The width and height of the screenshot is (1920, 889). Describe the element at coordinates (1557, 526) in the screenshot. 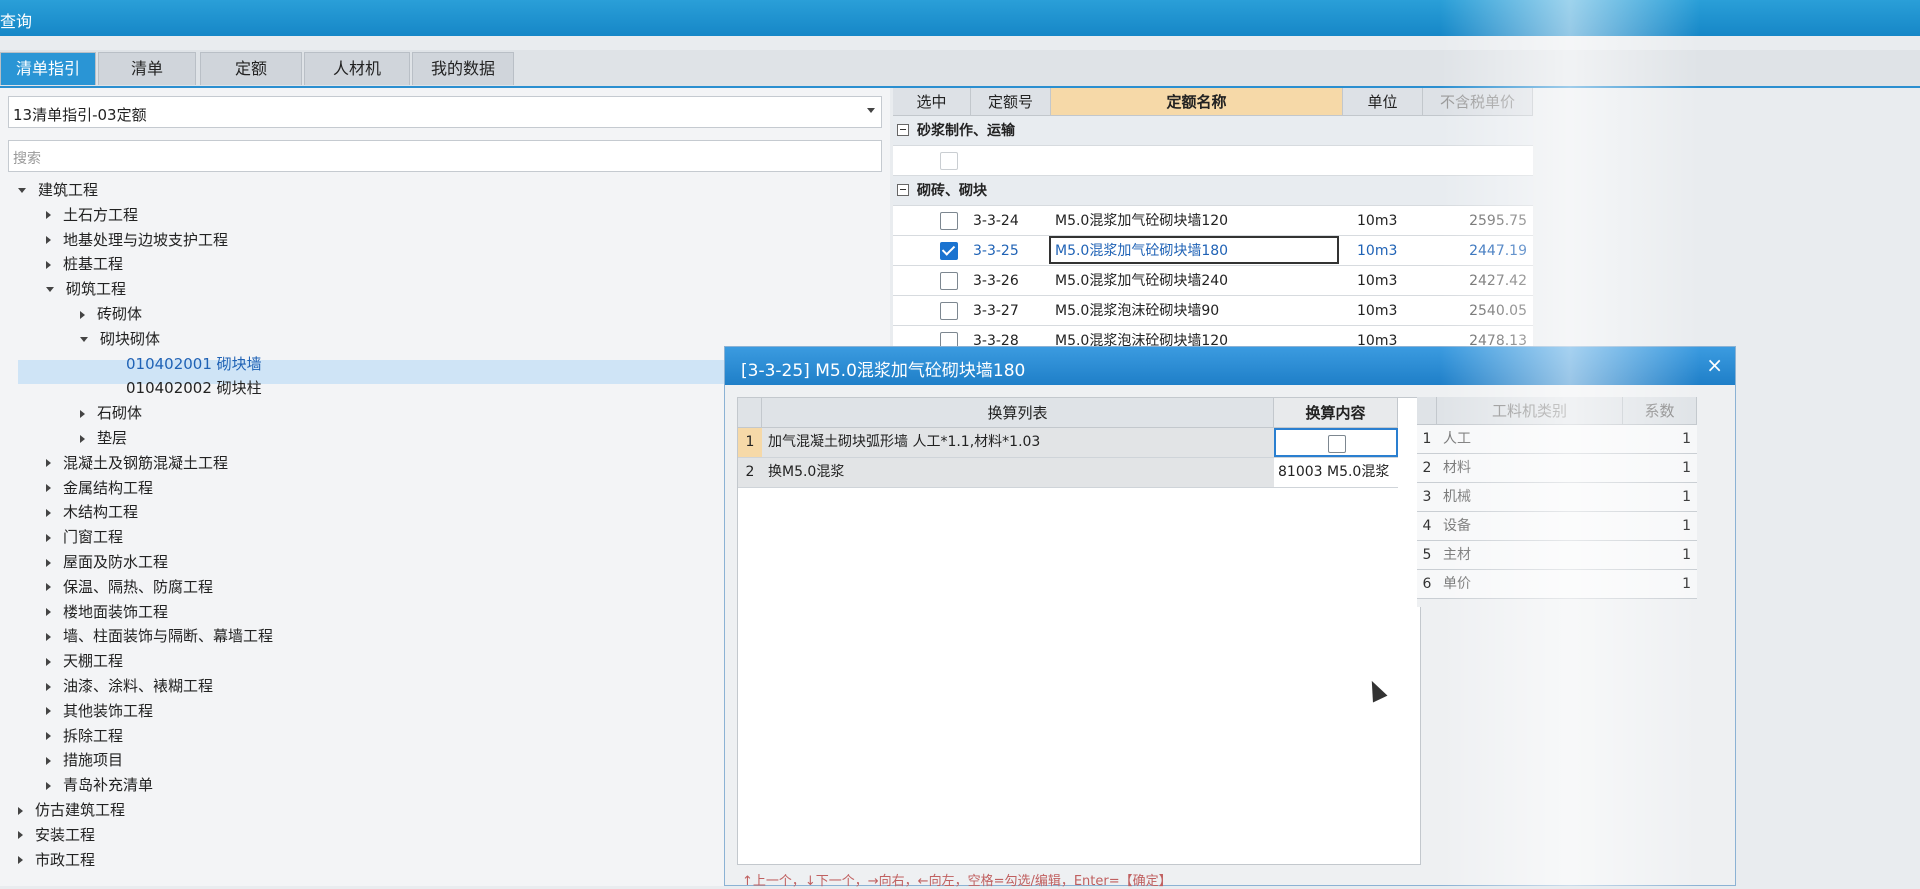

I see `coefficient-row: 4 设备 1` at that location.